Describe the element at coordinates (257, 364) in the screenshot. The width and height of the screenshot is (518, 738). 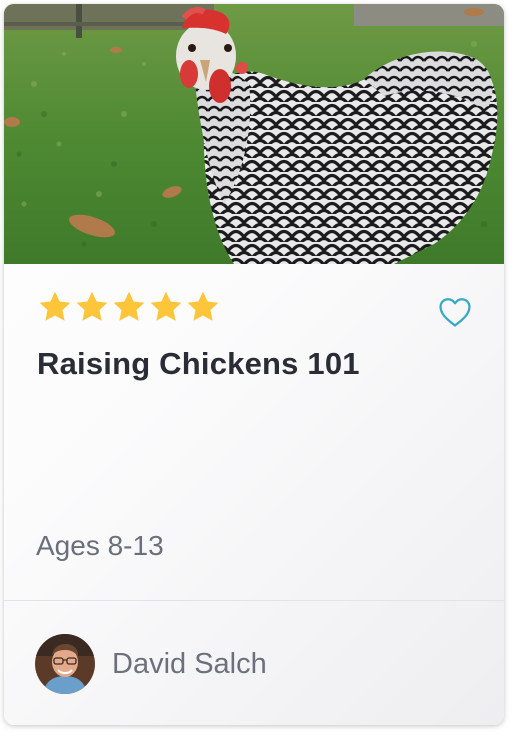
I see `course-title: Raising Chickens 101` at that location.